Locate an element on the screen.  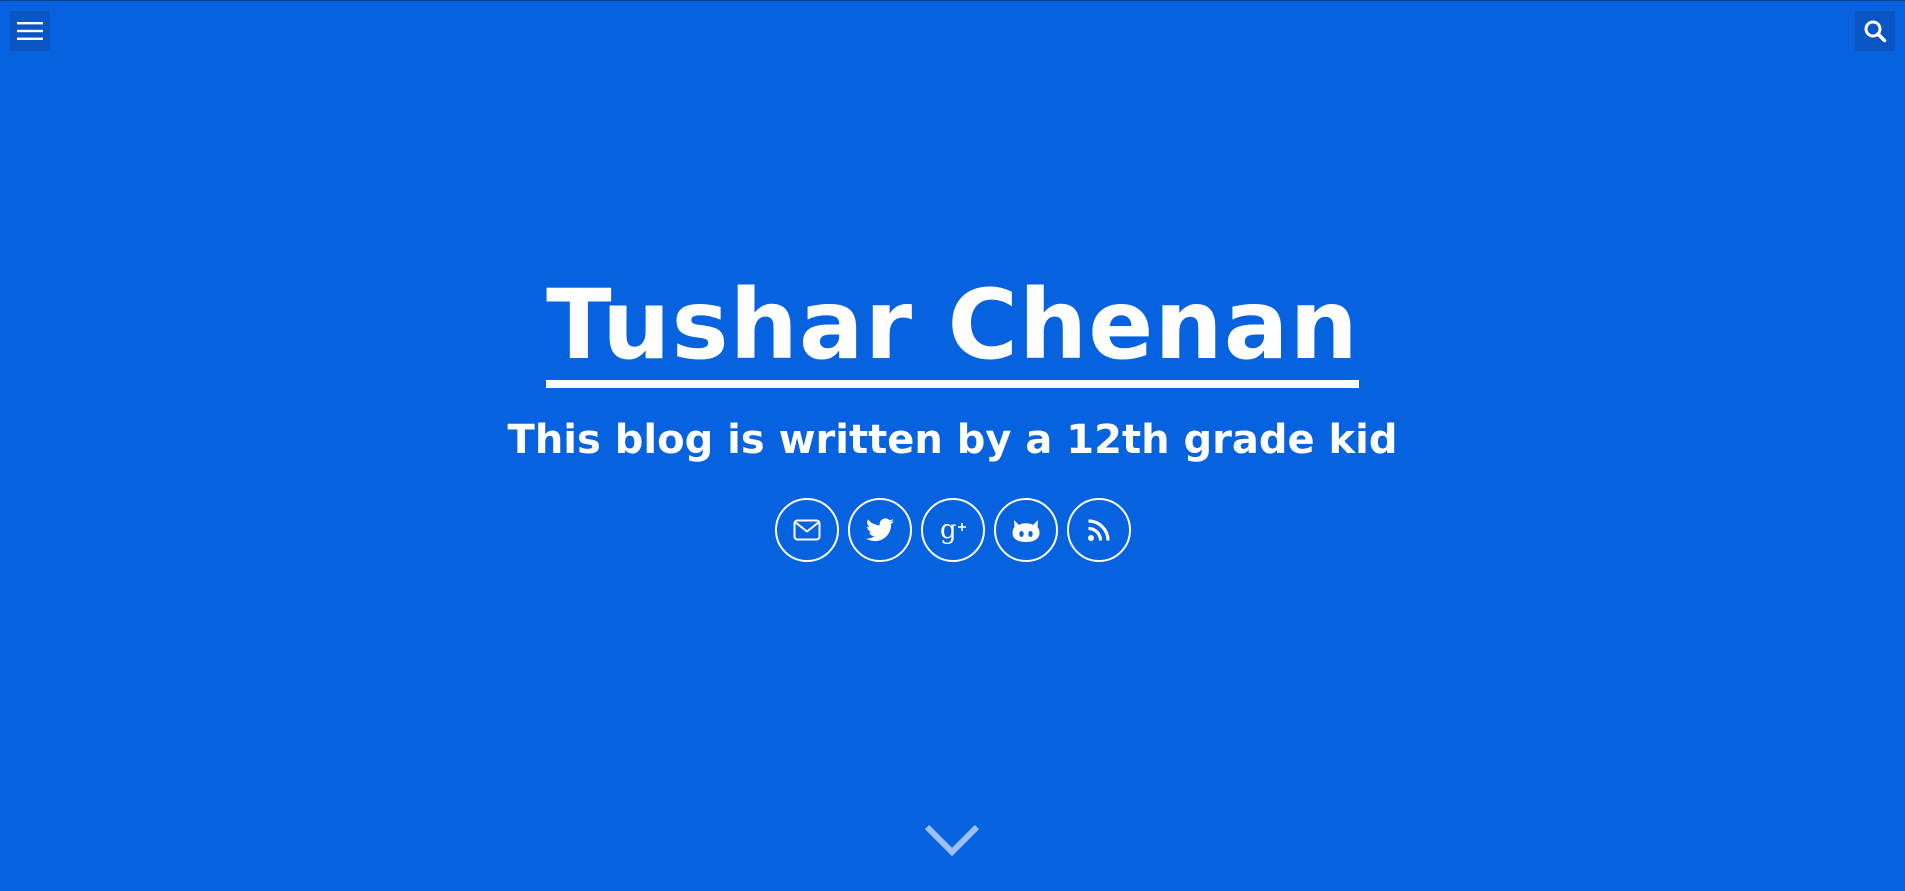
email-link is located at coordinates (806, 530).